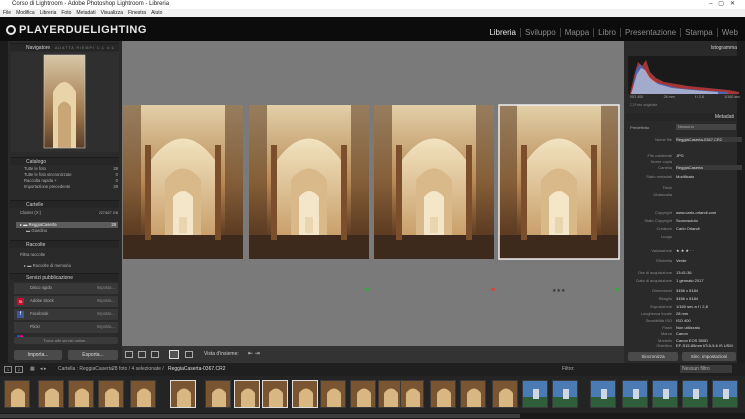  What do you see at coordinates (709, 260) in the screenshot?
I see `metadata-value: Verde` at bounding box center [709, 260].